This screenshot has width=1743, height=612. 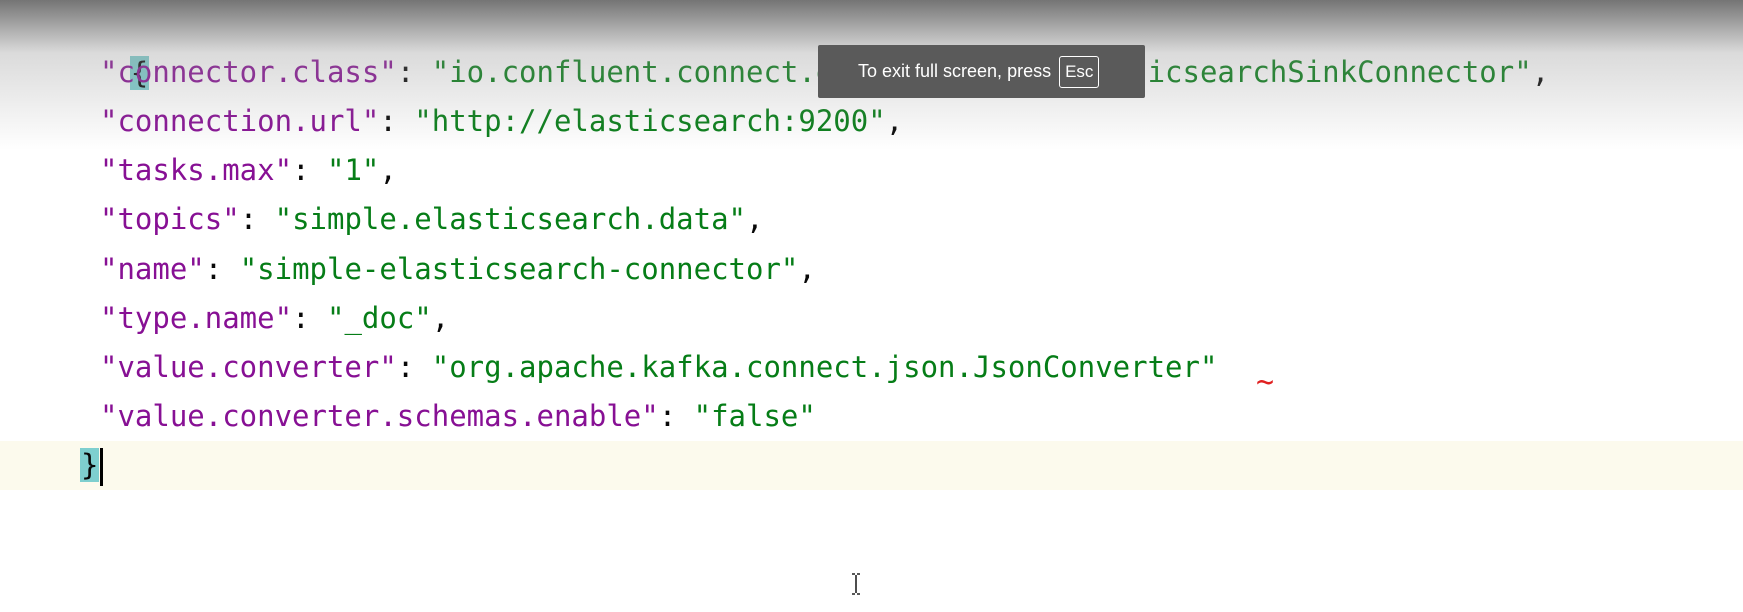 I want to click on json-key: "type.name", so click(x=196, y=318).